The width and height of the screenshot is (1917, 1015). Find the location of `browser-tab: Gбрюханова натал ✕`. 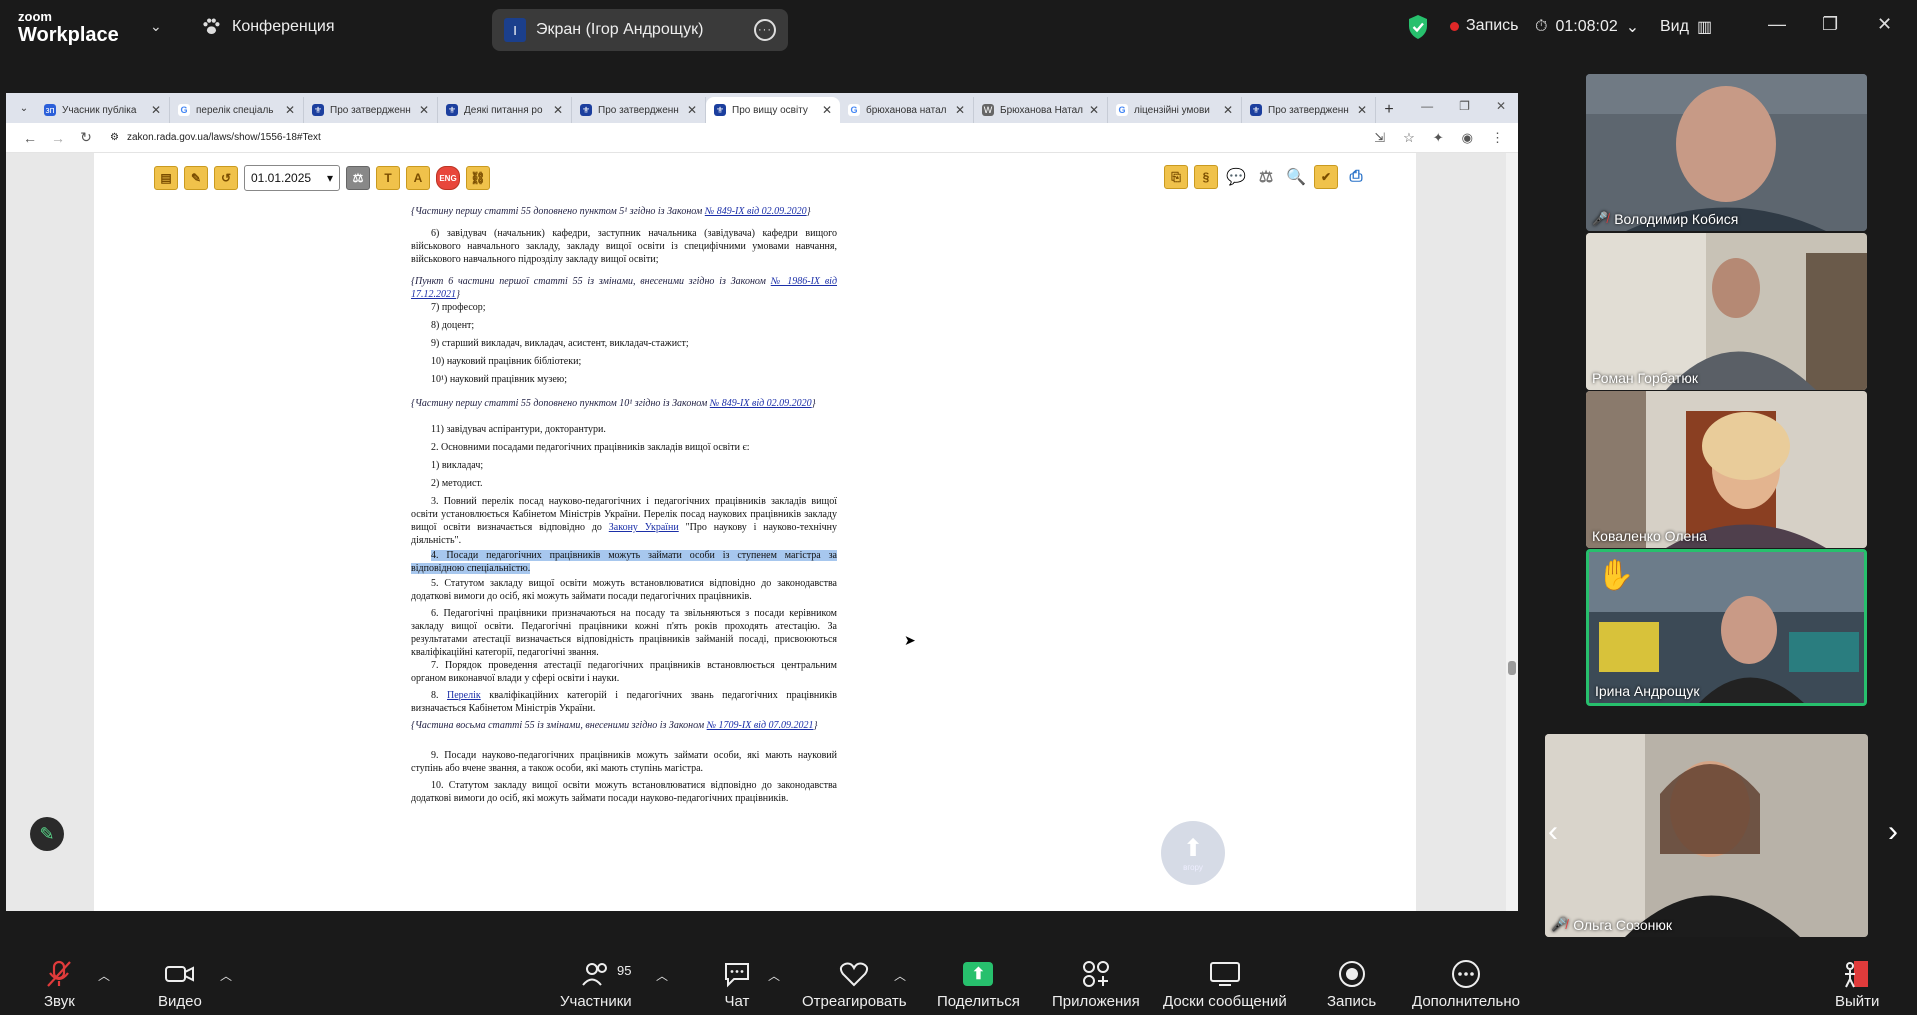

browser-tab: Gбрюханова натал ✕ is located at coordinates (907, 110).